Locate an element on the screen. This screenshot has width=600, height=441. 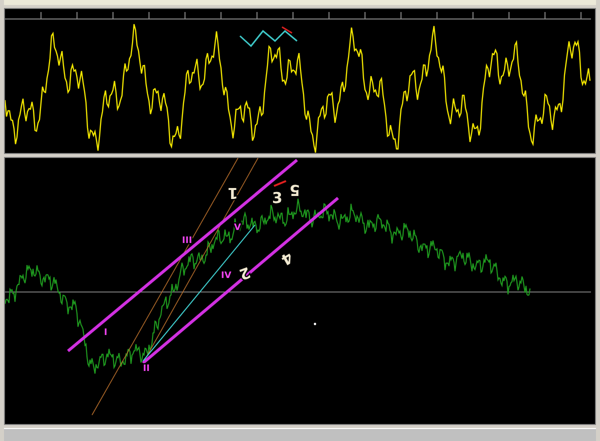
wave-label: IV is located at coordinates (226, 276).